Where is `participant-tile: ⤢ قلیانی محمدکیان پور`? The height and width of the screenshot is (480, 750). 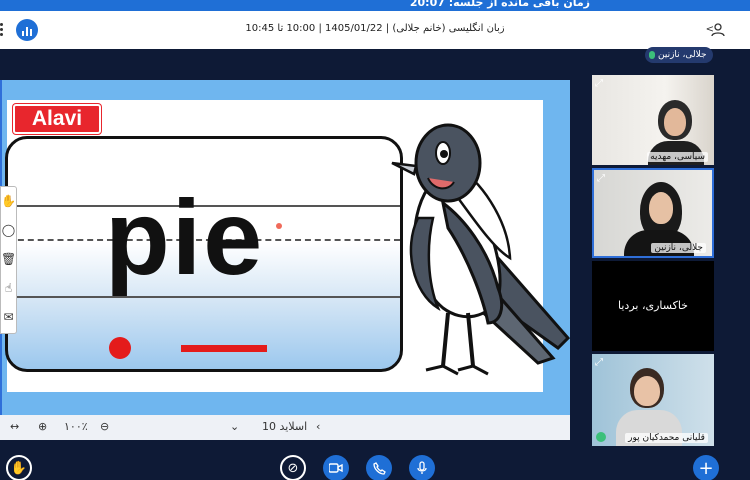 participant-tile: ⤢ قلیانی محمدکیان پور is located at coordinates (653, 400).